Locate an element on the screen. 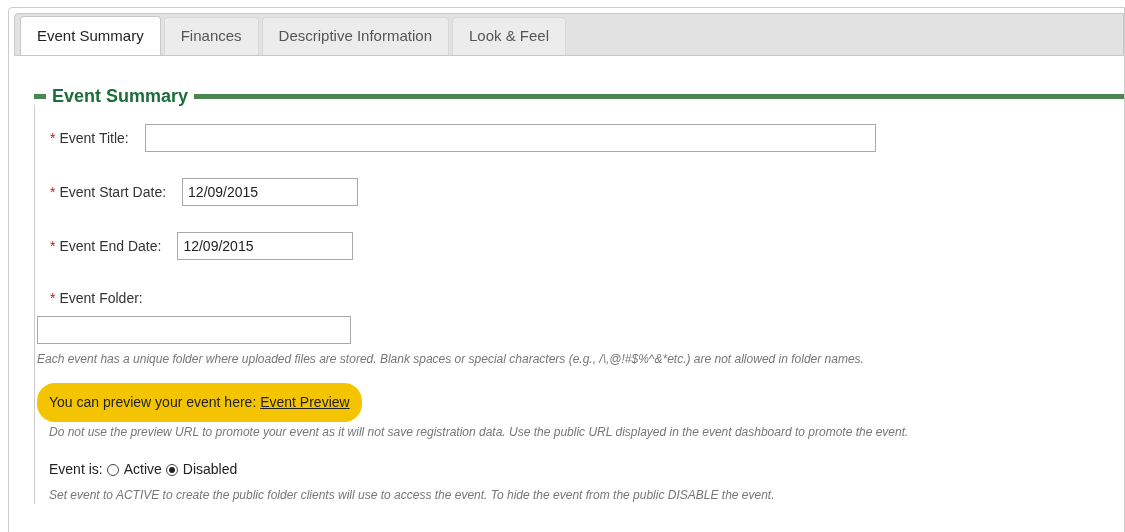 The width and height of the screenshot is (1125, 532). help-text: Set event to ACTIVE to create the public folder clients will use to access the event. To hide the event from the public DISABLE the event. is located at coordinates (412, 495).